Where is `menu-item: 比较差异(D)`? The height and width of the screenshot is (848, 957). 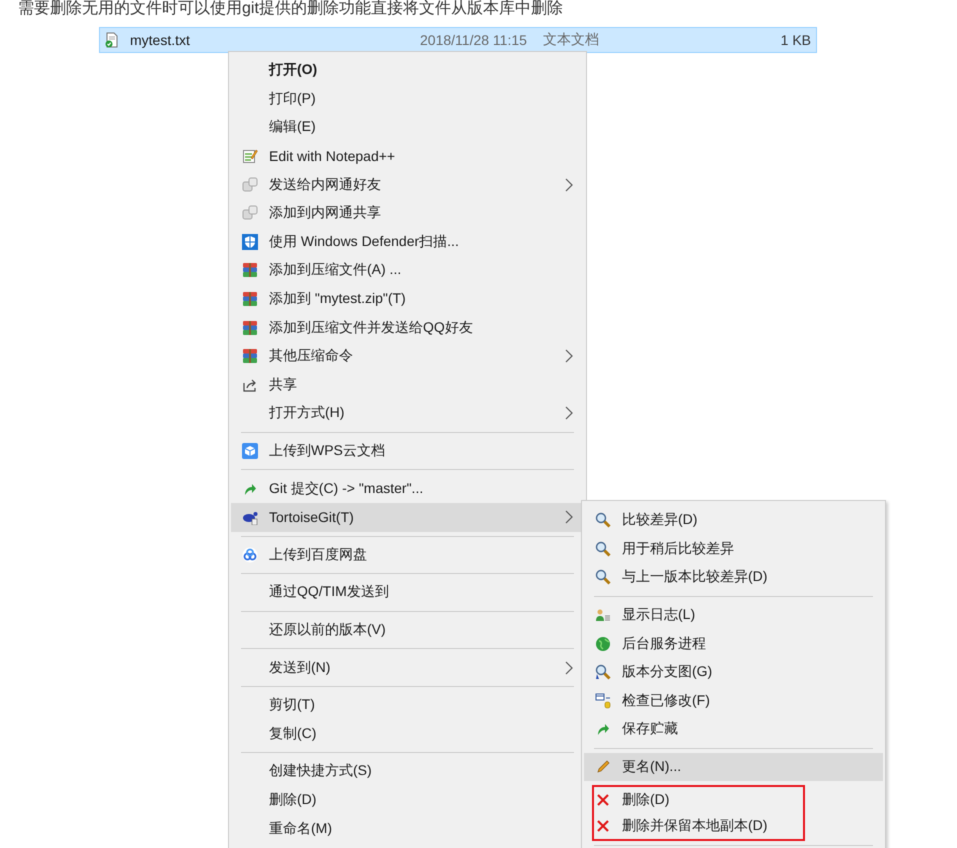 menu-item: 比较差异(D) is located at coordinates (733, 520).